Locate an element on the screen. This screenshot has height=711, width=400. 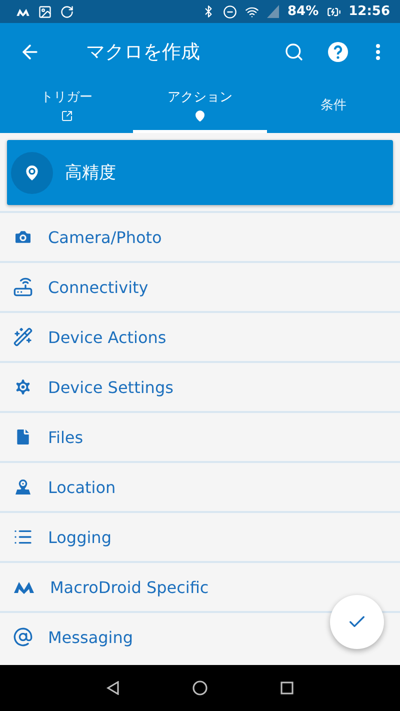
card-title: 高精度 is located at coordinates (90, 173).